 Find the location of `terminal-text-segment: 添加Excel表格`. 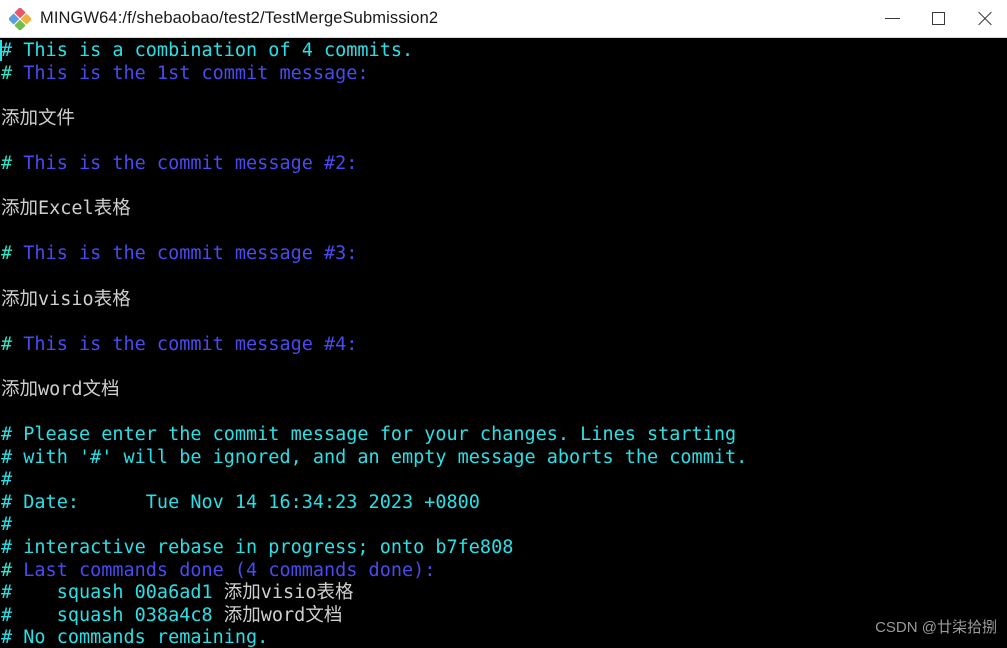

terminal-text-segment: 添加Excel表格 is located at coordinates (66, 209).